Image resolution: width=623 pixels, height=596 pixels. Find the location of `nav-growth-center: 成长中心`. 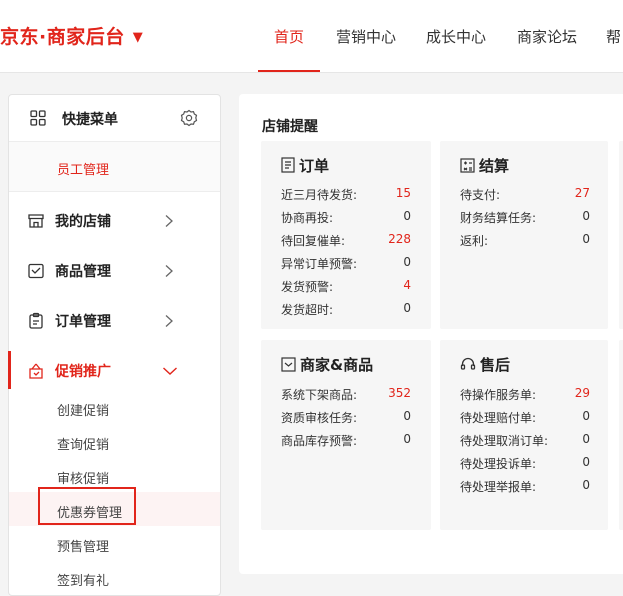

nav-growth-center: 成长中心 is located at coordinates (456, 36).